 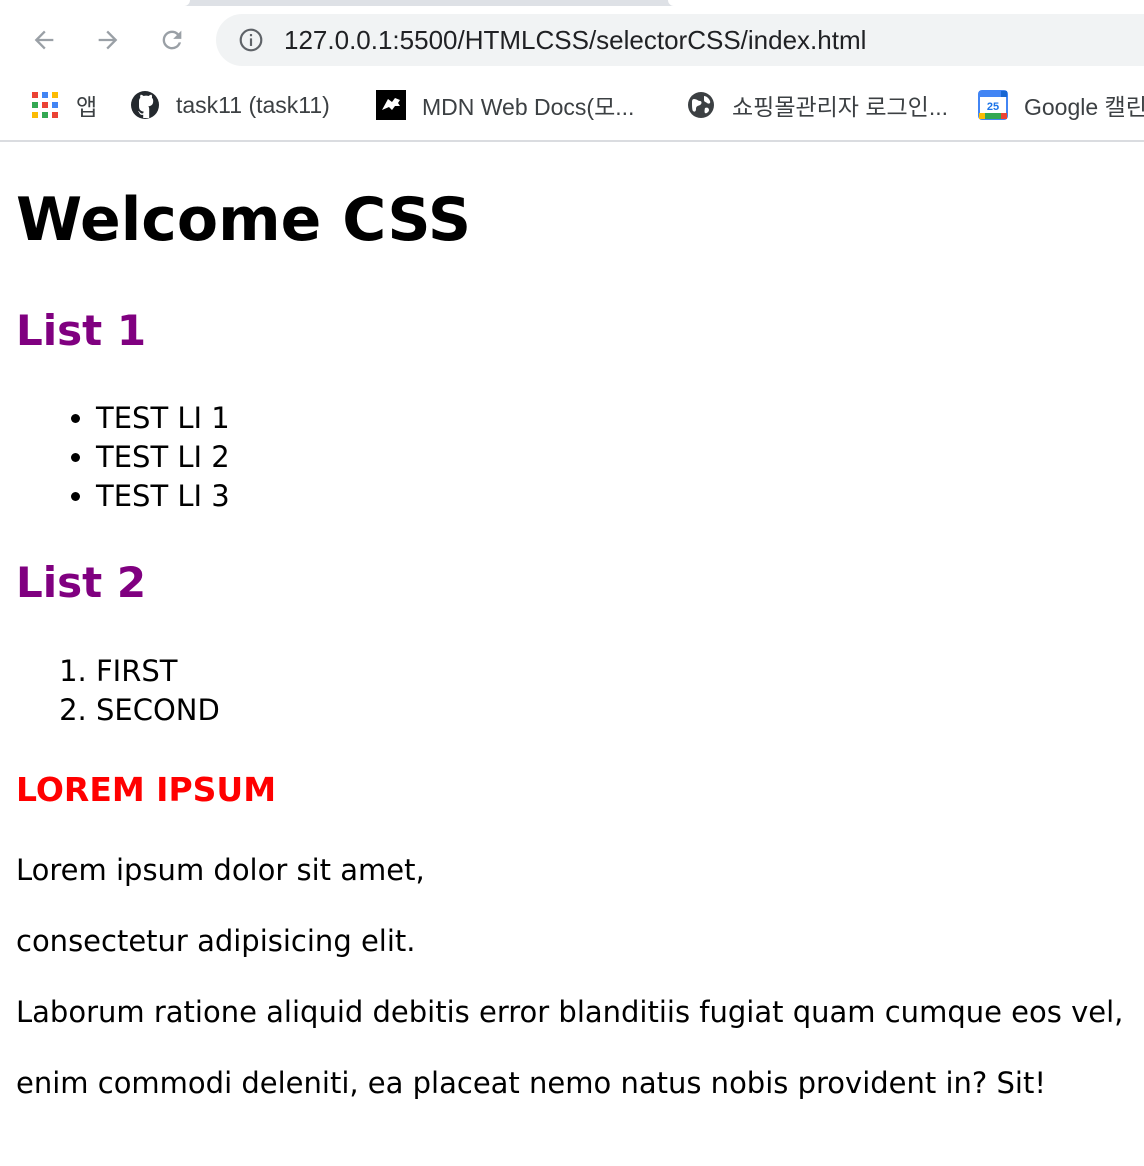 What do you see at coordinates (253, 104) in the screenshot?
I see `bookmark-label: task11 (task11)` at bounding box center [253, 104].